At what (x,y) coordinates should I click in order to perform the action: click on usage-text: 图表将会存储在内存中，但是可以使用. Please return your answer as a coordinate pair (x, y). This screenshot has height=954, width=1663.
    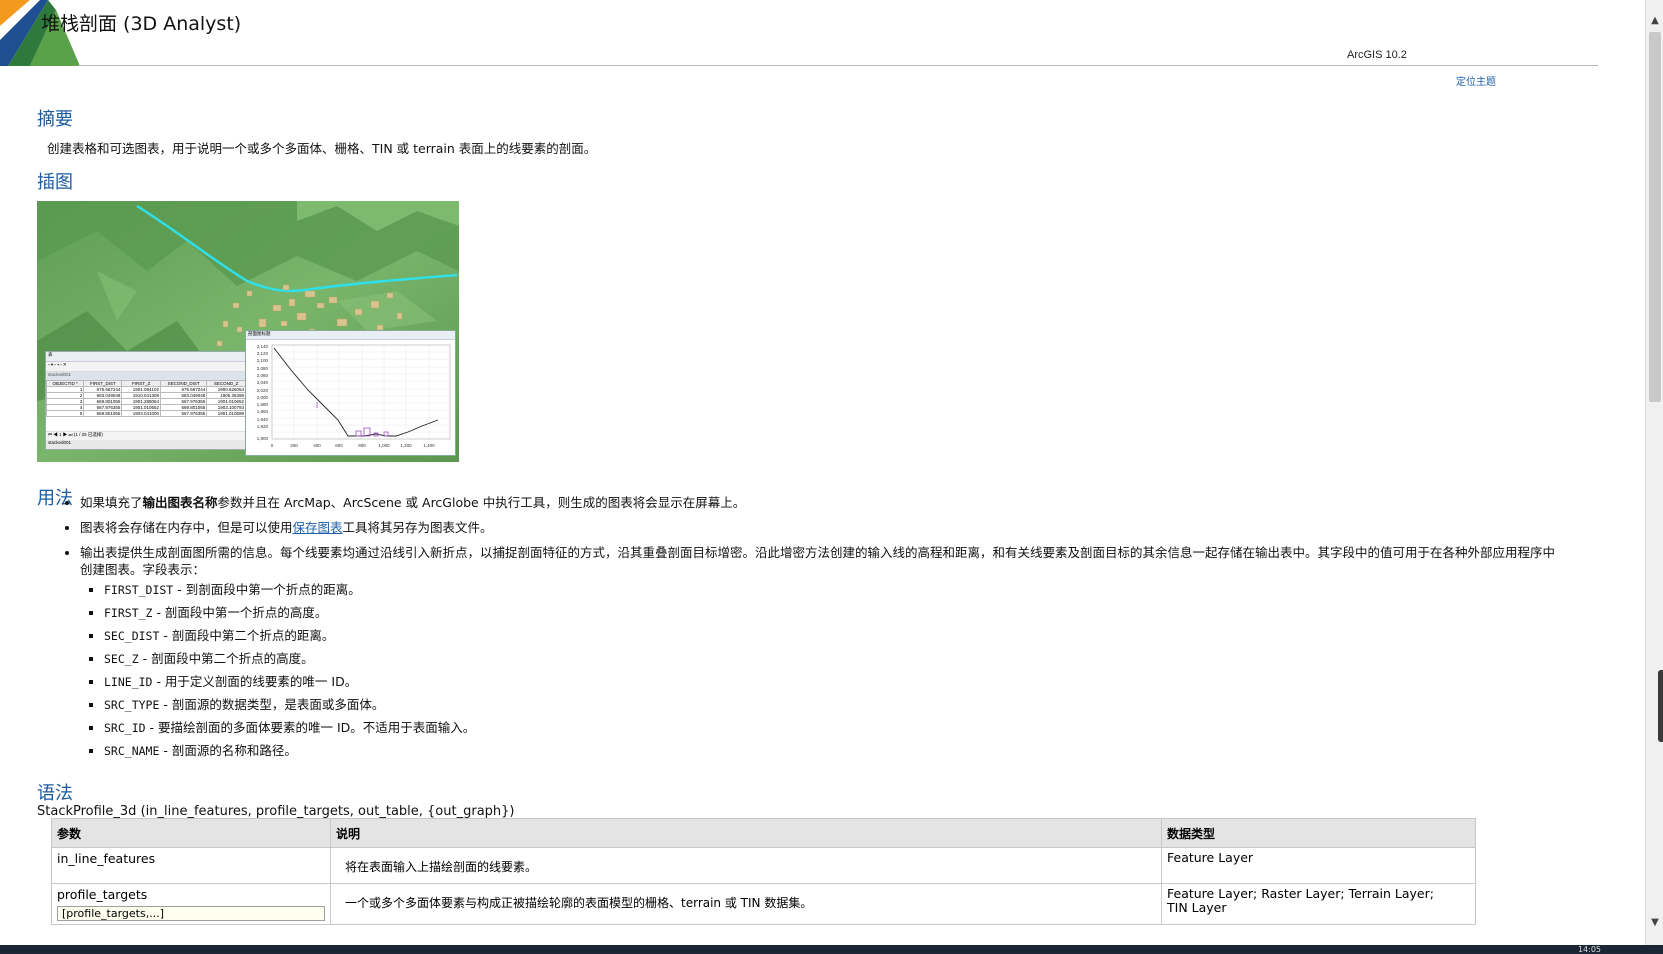
    Looking at the image, I should click on (186, 527).